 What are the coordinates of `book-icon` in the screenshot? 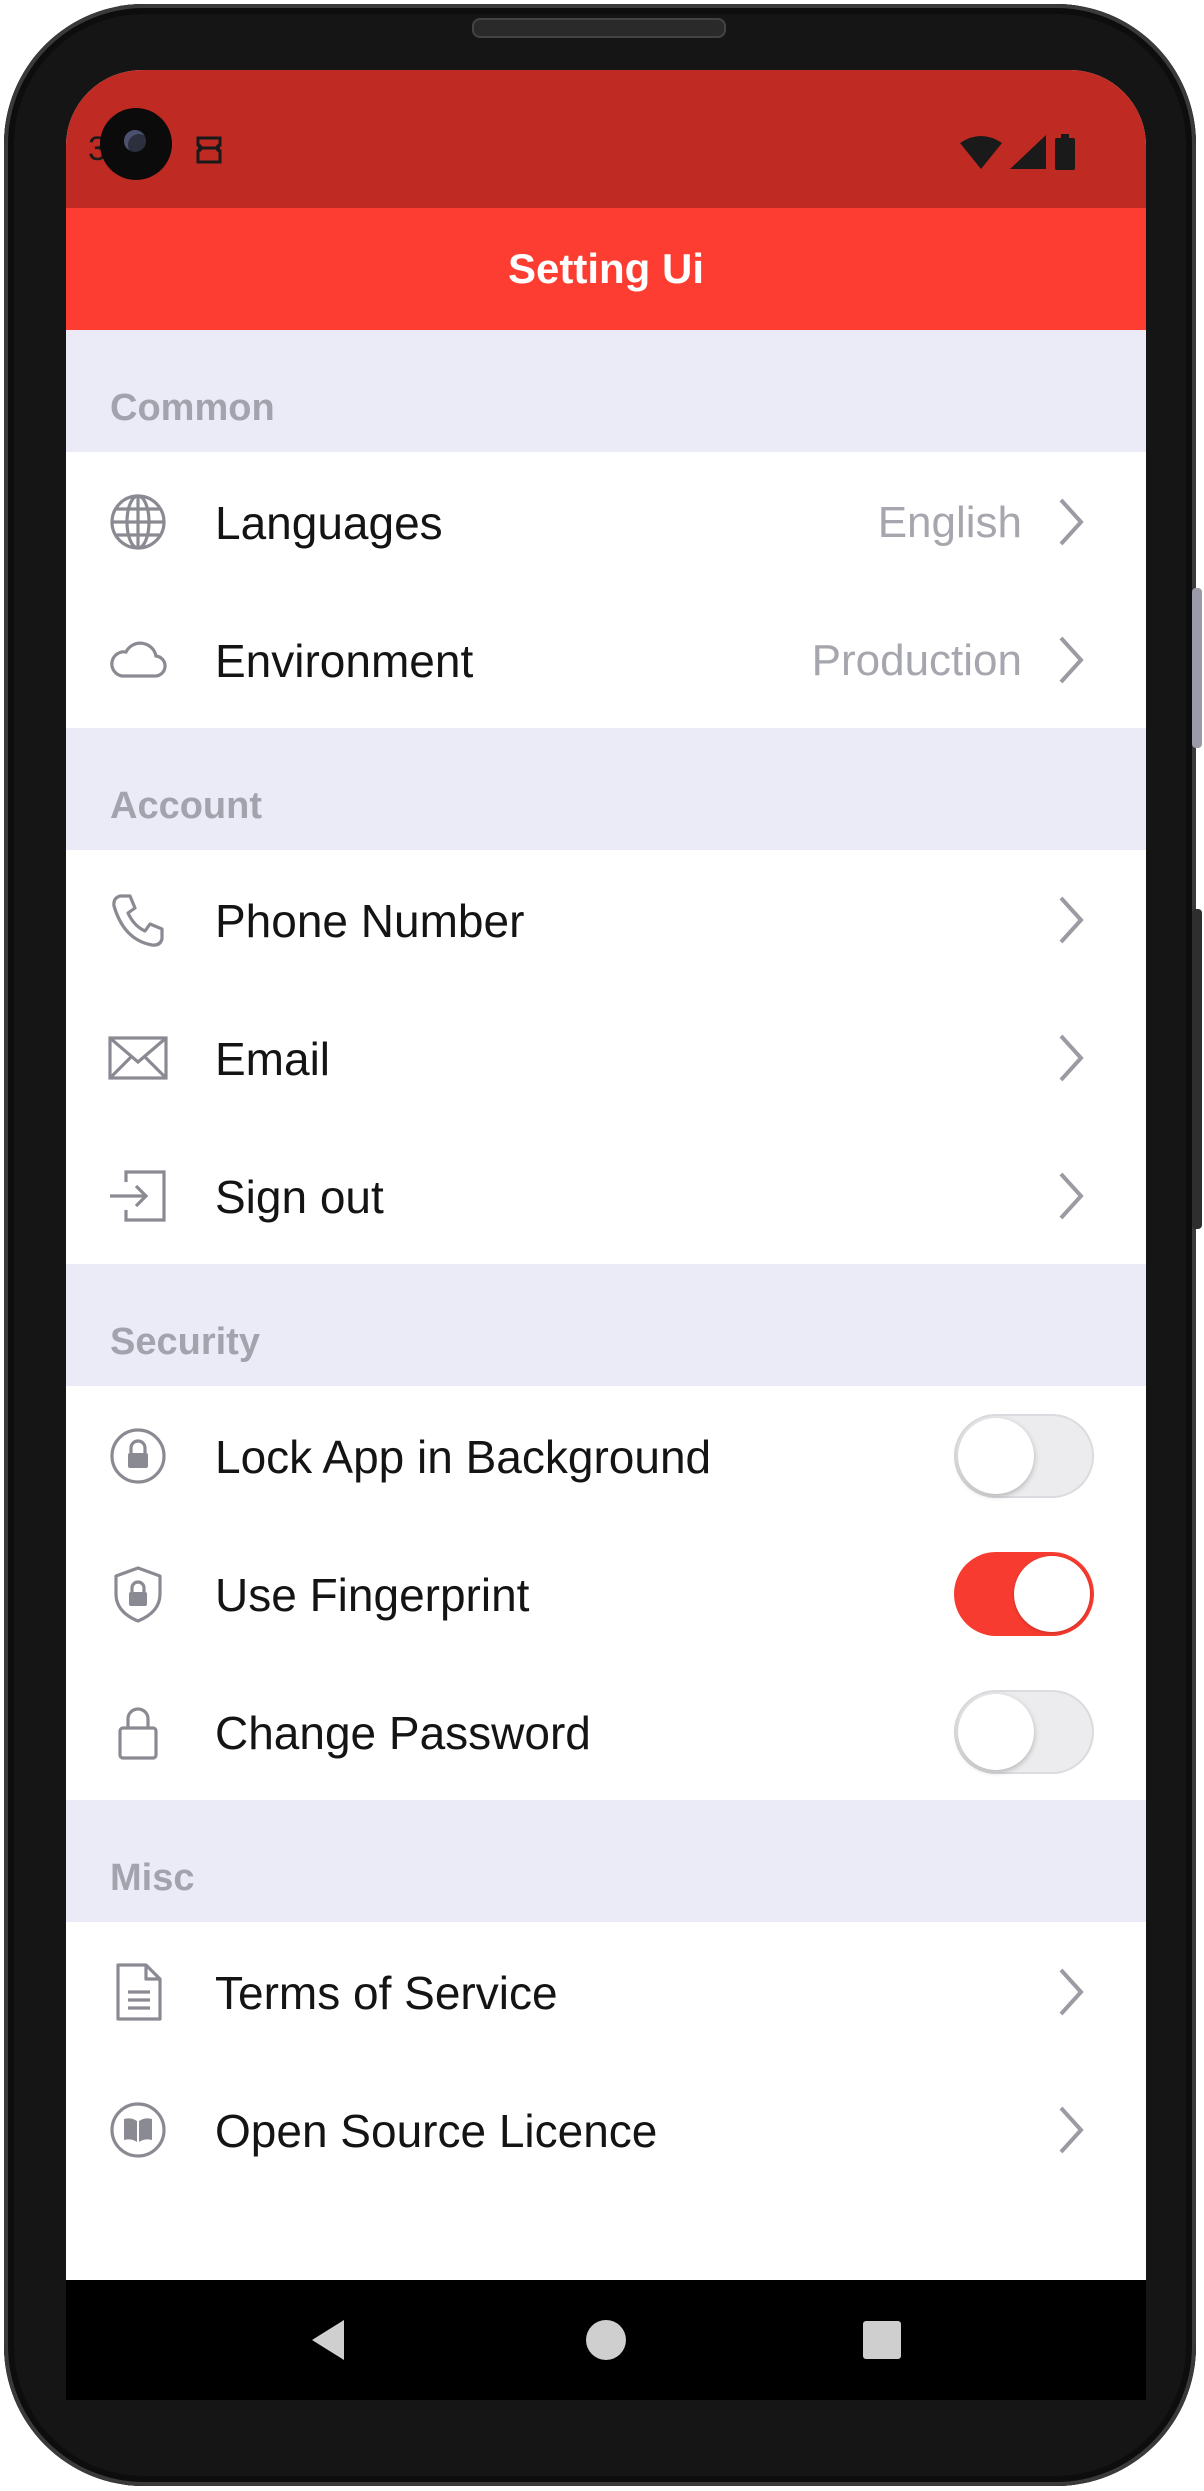 It's located at (138, 2130).